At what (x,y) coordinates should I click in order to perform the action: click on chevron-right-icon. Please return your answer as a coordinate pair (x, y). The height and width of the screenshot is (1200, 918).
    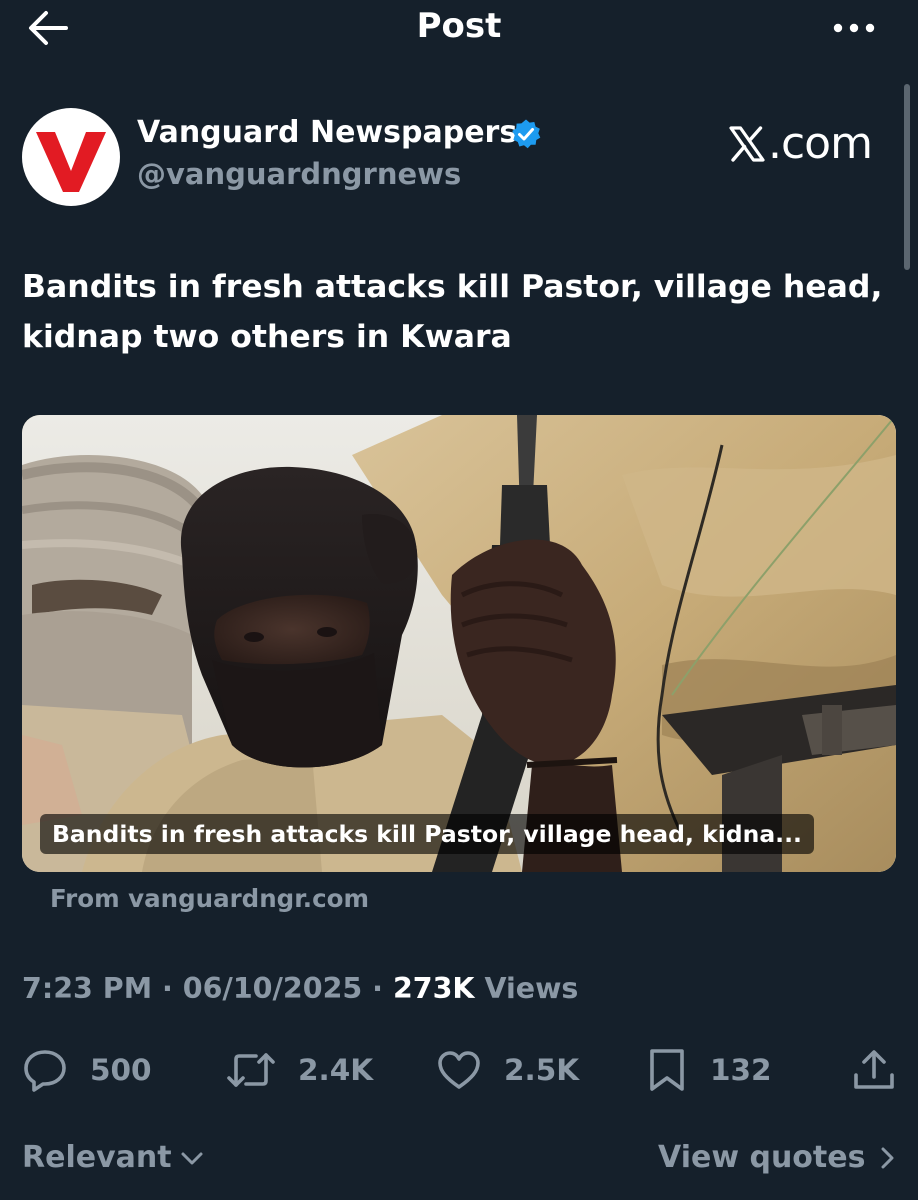
    Looking at the image, I should click on (887, 1157).